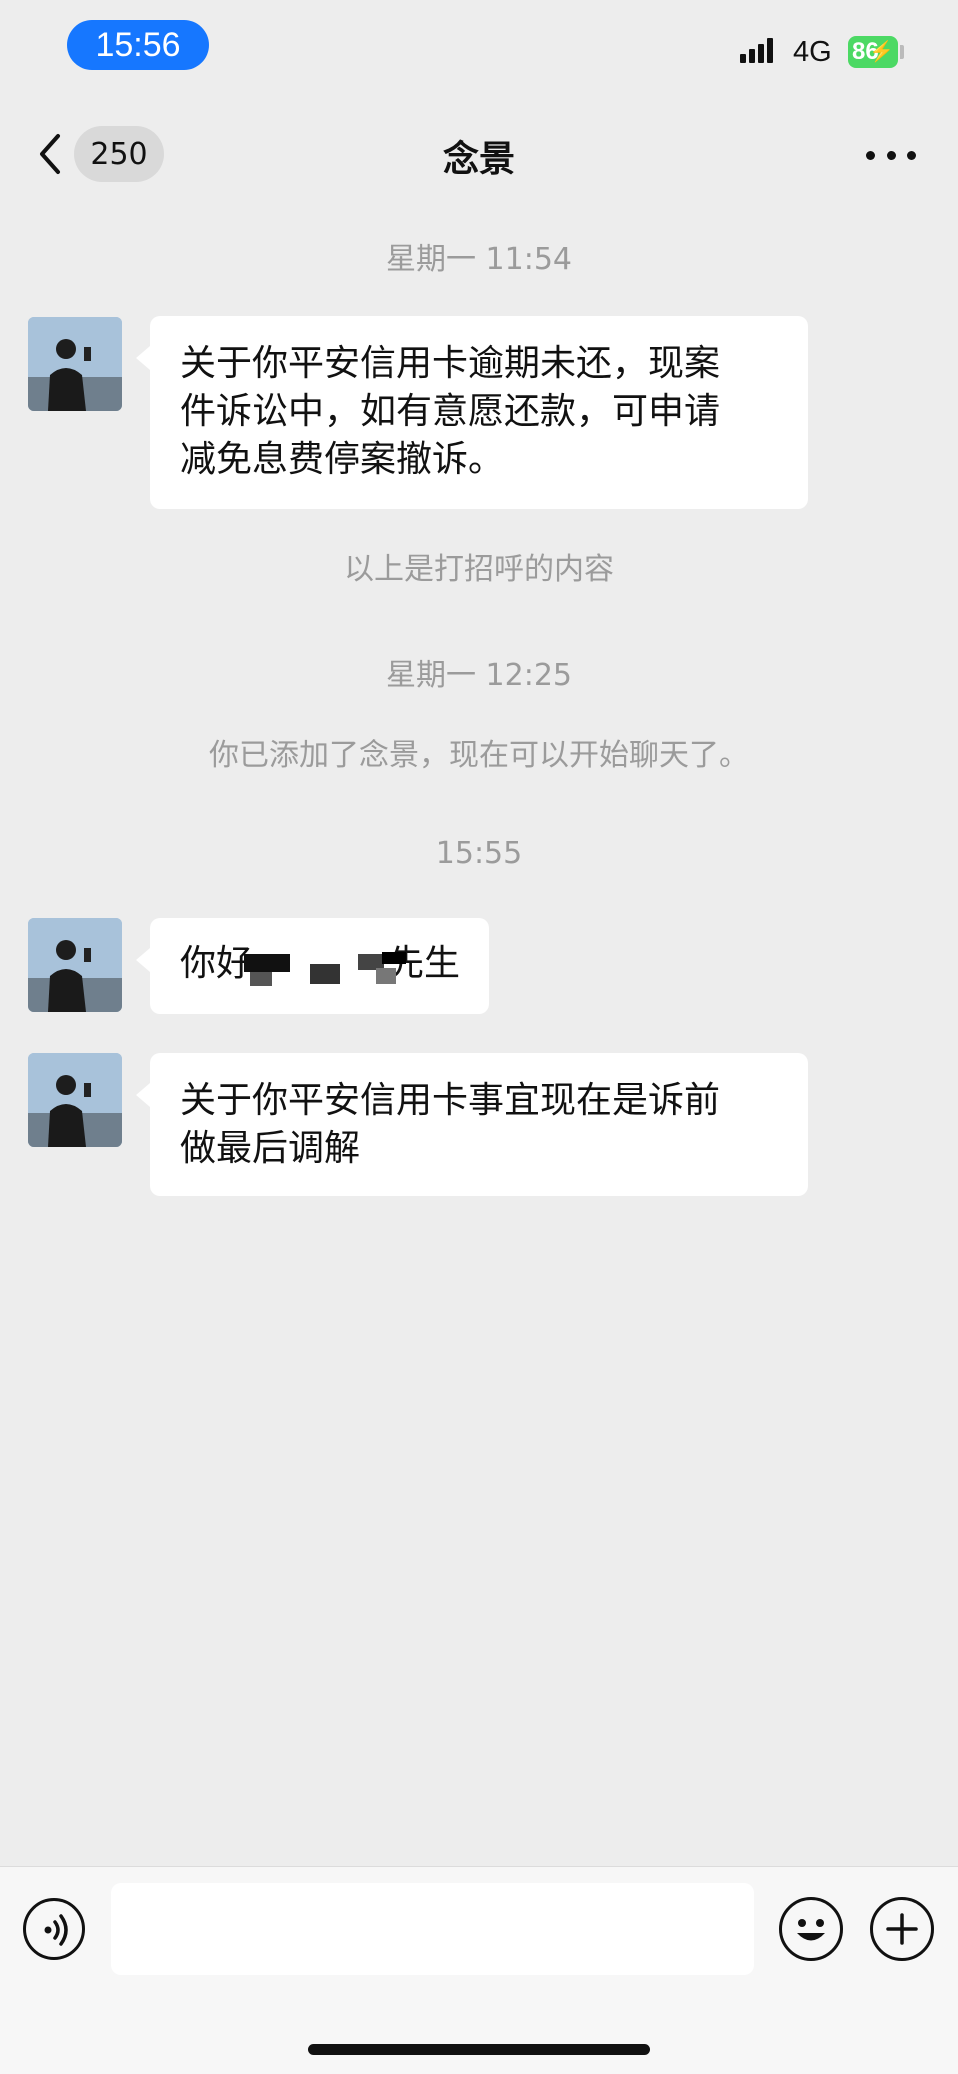 The height and width of the screenshot is (2074, 958). Describe the element at coordinates (902, 52) in the screenshot. I see `battery-cap` at that location.